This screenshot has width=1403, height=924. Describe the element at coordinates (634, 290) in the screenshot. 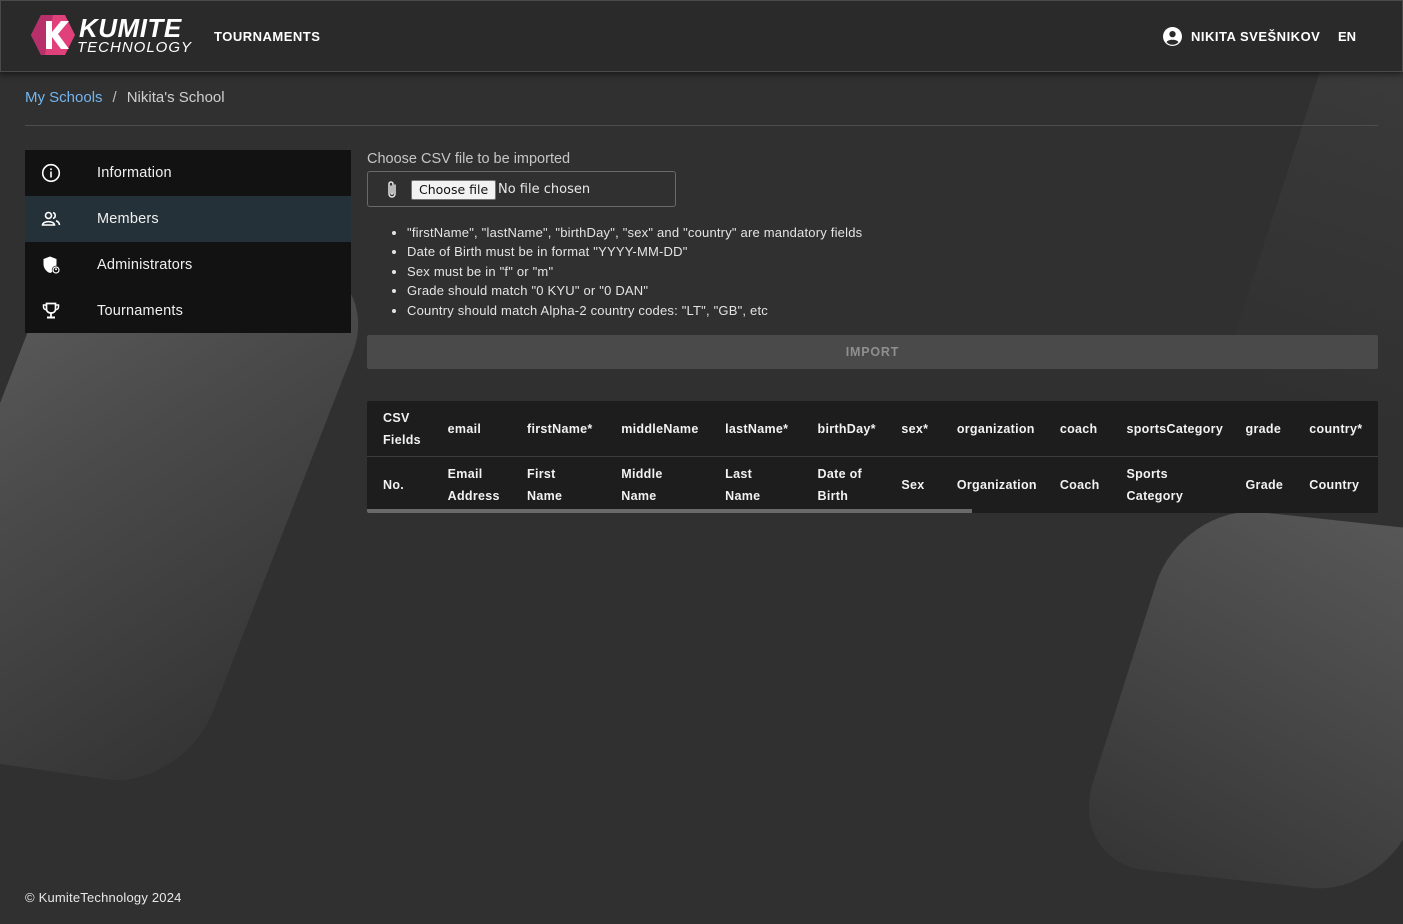

I see `rule-item: Grade should match "0 KYU" or "0 DAN"` at that location.